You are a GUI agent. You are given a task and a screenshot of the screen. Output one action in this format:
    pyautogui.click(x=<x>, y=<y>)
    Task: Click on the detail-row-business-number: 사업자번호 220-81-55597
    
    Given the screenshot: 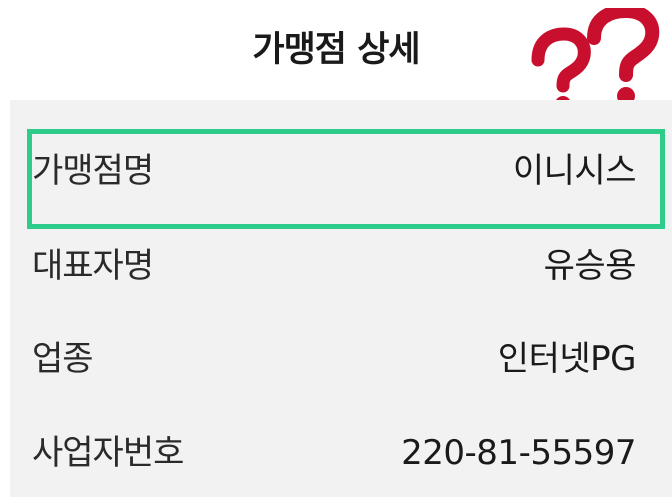 What is the action you would take?
    pyautogui.click(x=341, y=453)
    